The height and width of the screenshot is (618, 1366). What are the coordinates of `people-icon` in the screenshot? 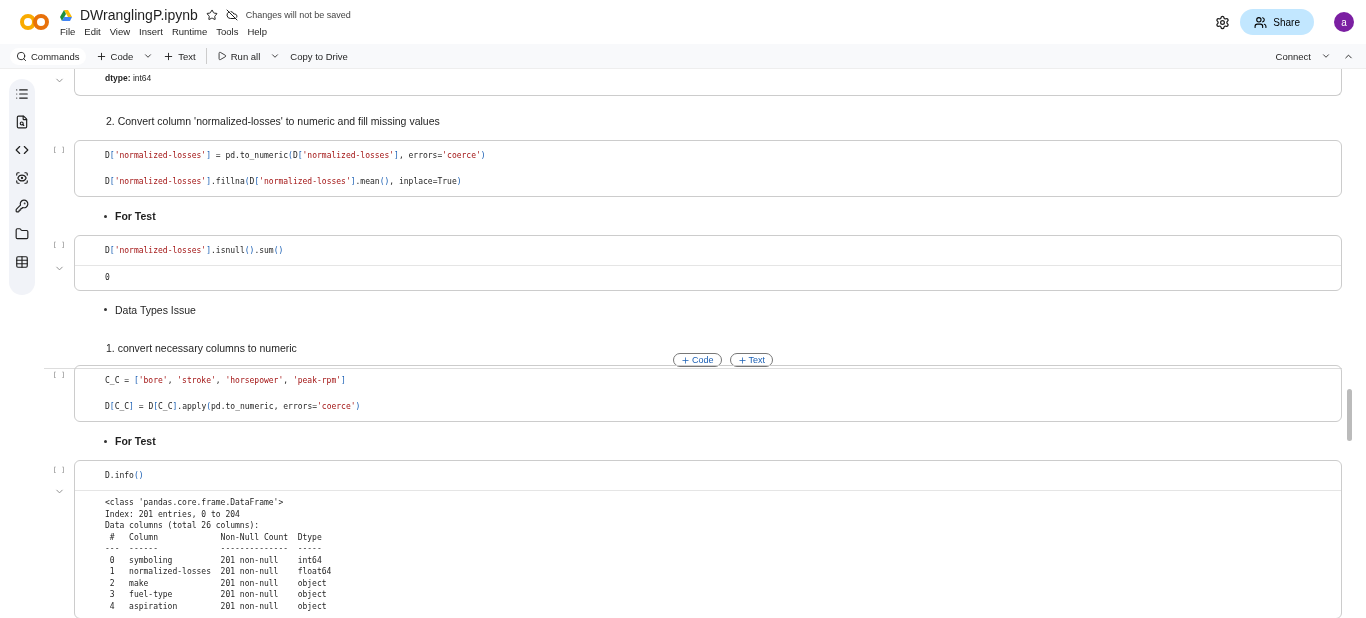 It's located at (1261, 22).